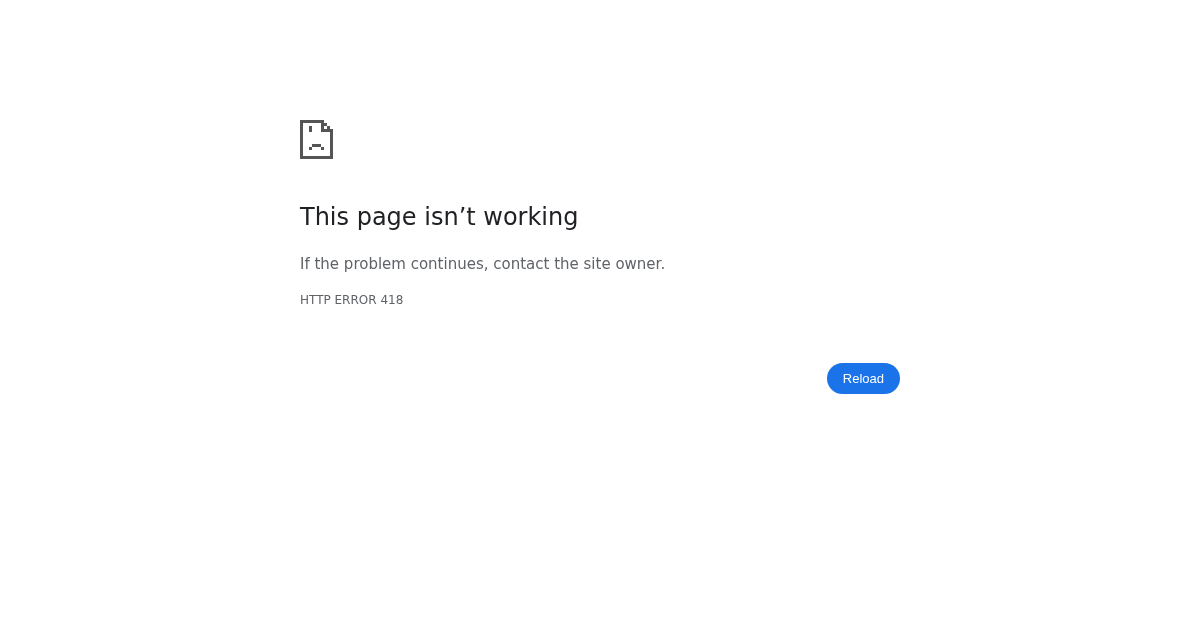 Image resolution: width=1200 pixels, height=630 pixels. Describe the element at coordinates (352, 300) in the screenshot. I see `error-code: HTTP ERROR 418` at that location.